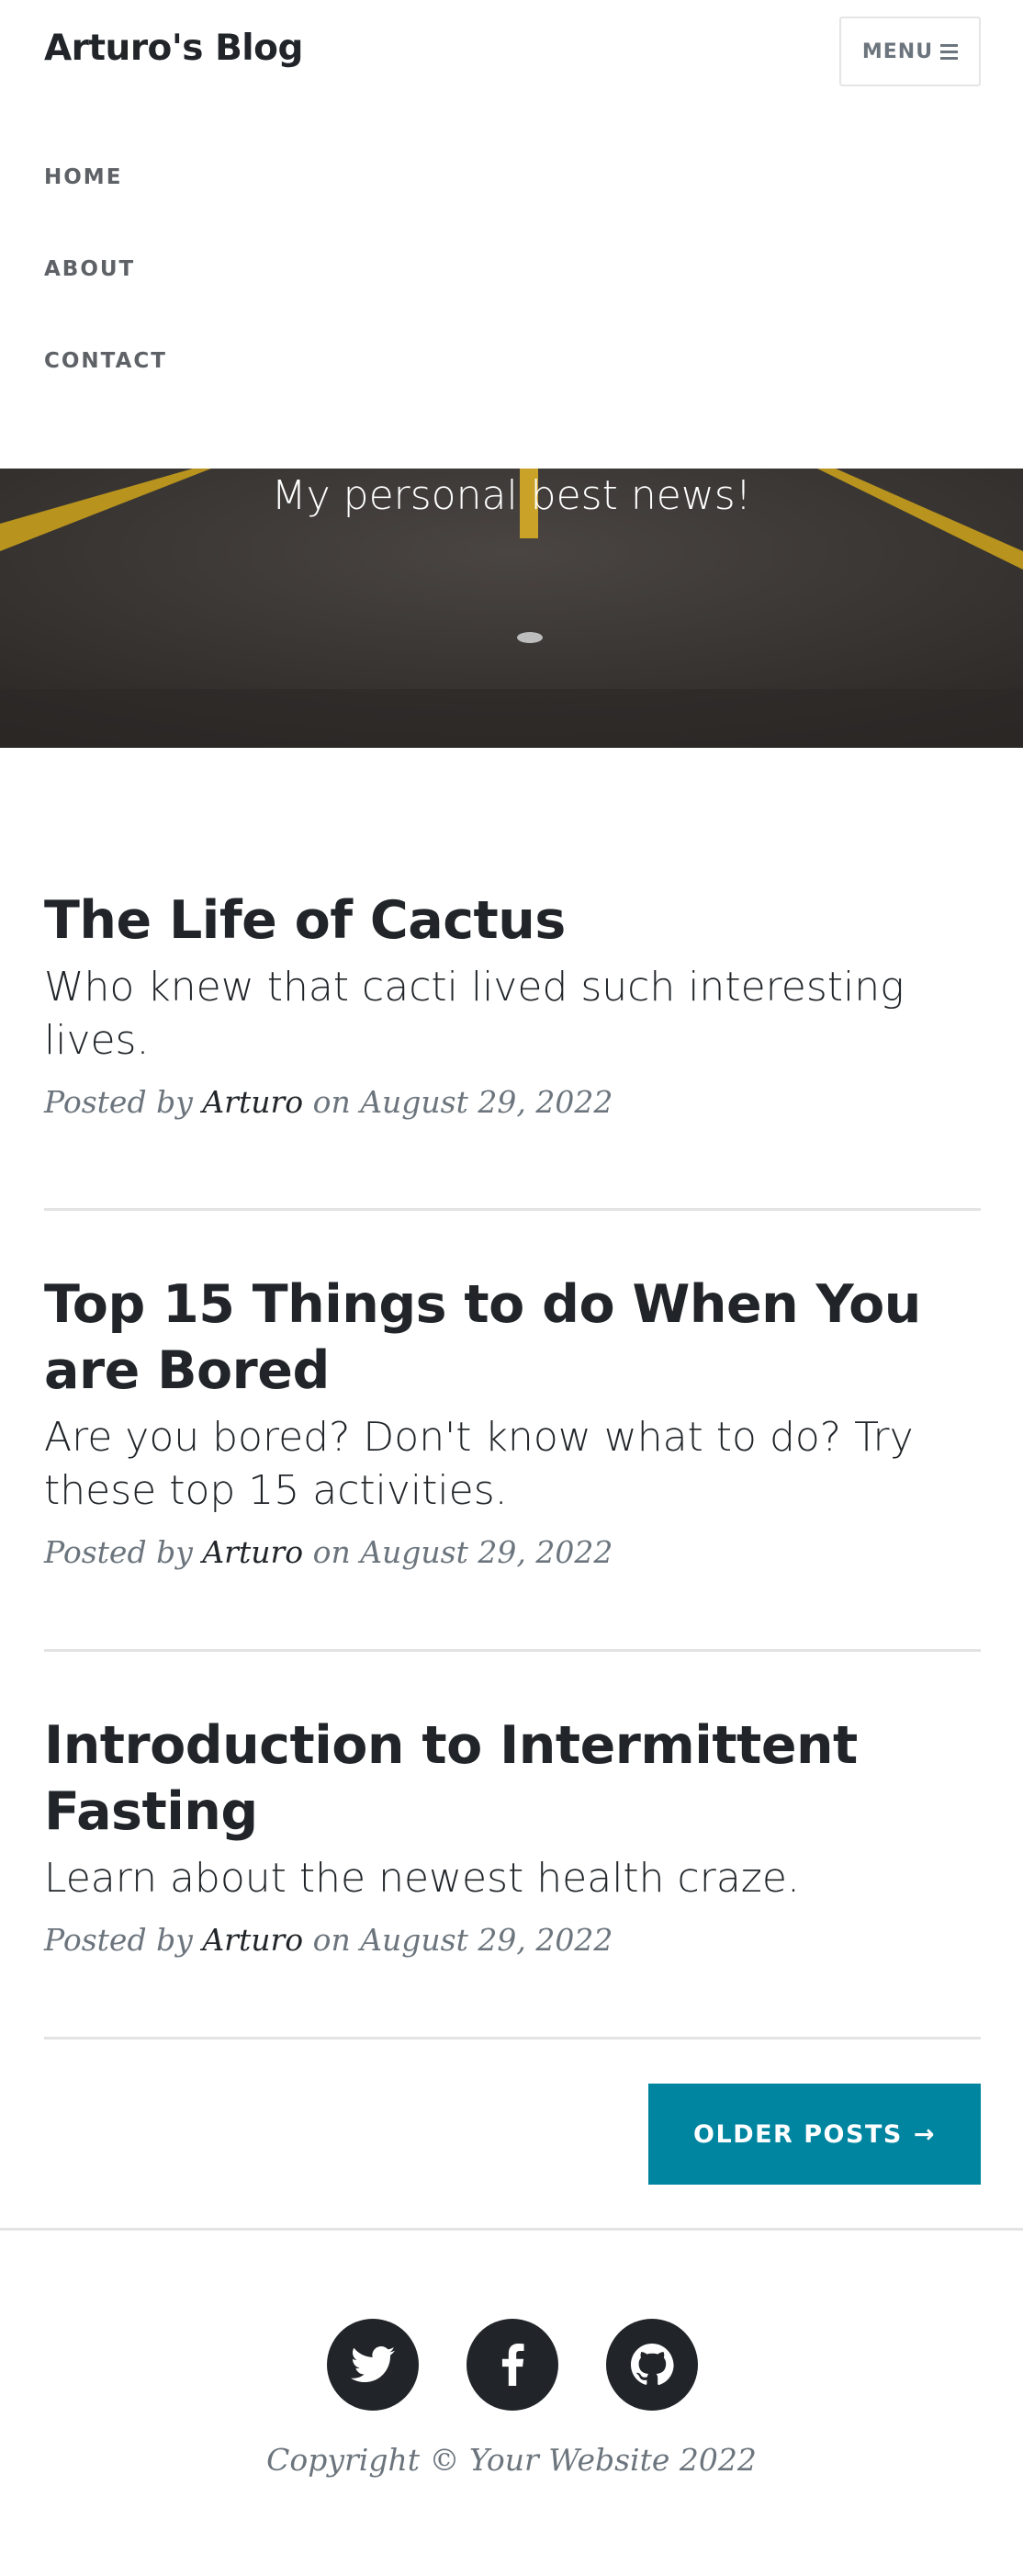 The height and width of the screenshot is (2576, 1023). I want to click on site-brand: Arturo's Blog, so click(173, 48).